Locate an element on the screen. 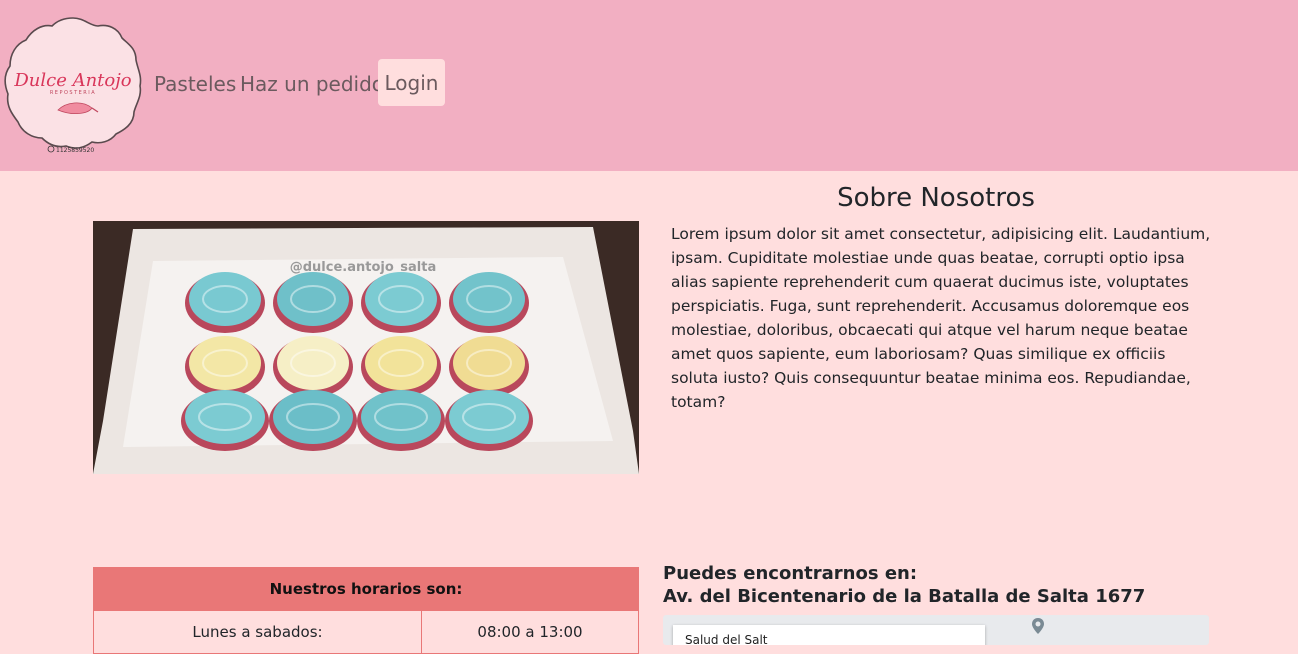 This screenshot has height=654, width=1298. svg-text: REPOSTERIA is located at coordinates (73, 93).